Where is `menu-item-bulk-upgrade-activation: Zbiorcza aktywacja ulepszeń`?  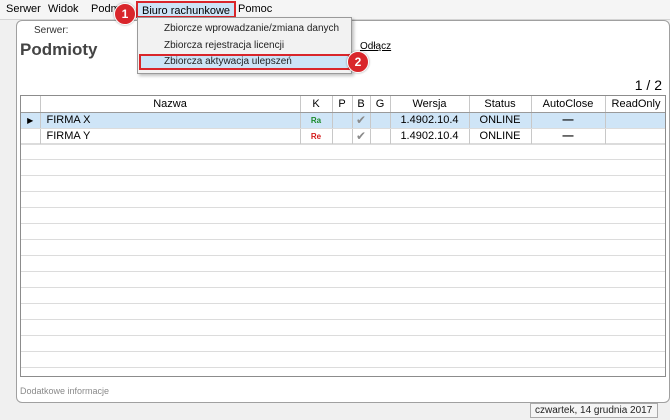 menu-item-bulk-upgrade-activation: Zbiorcza aktywacja ulepszeń is located at coordinates (244, 62).